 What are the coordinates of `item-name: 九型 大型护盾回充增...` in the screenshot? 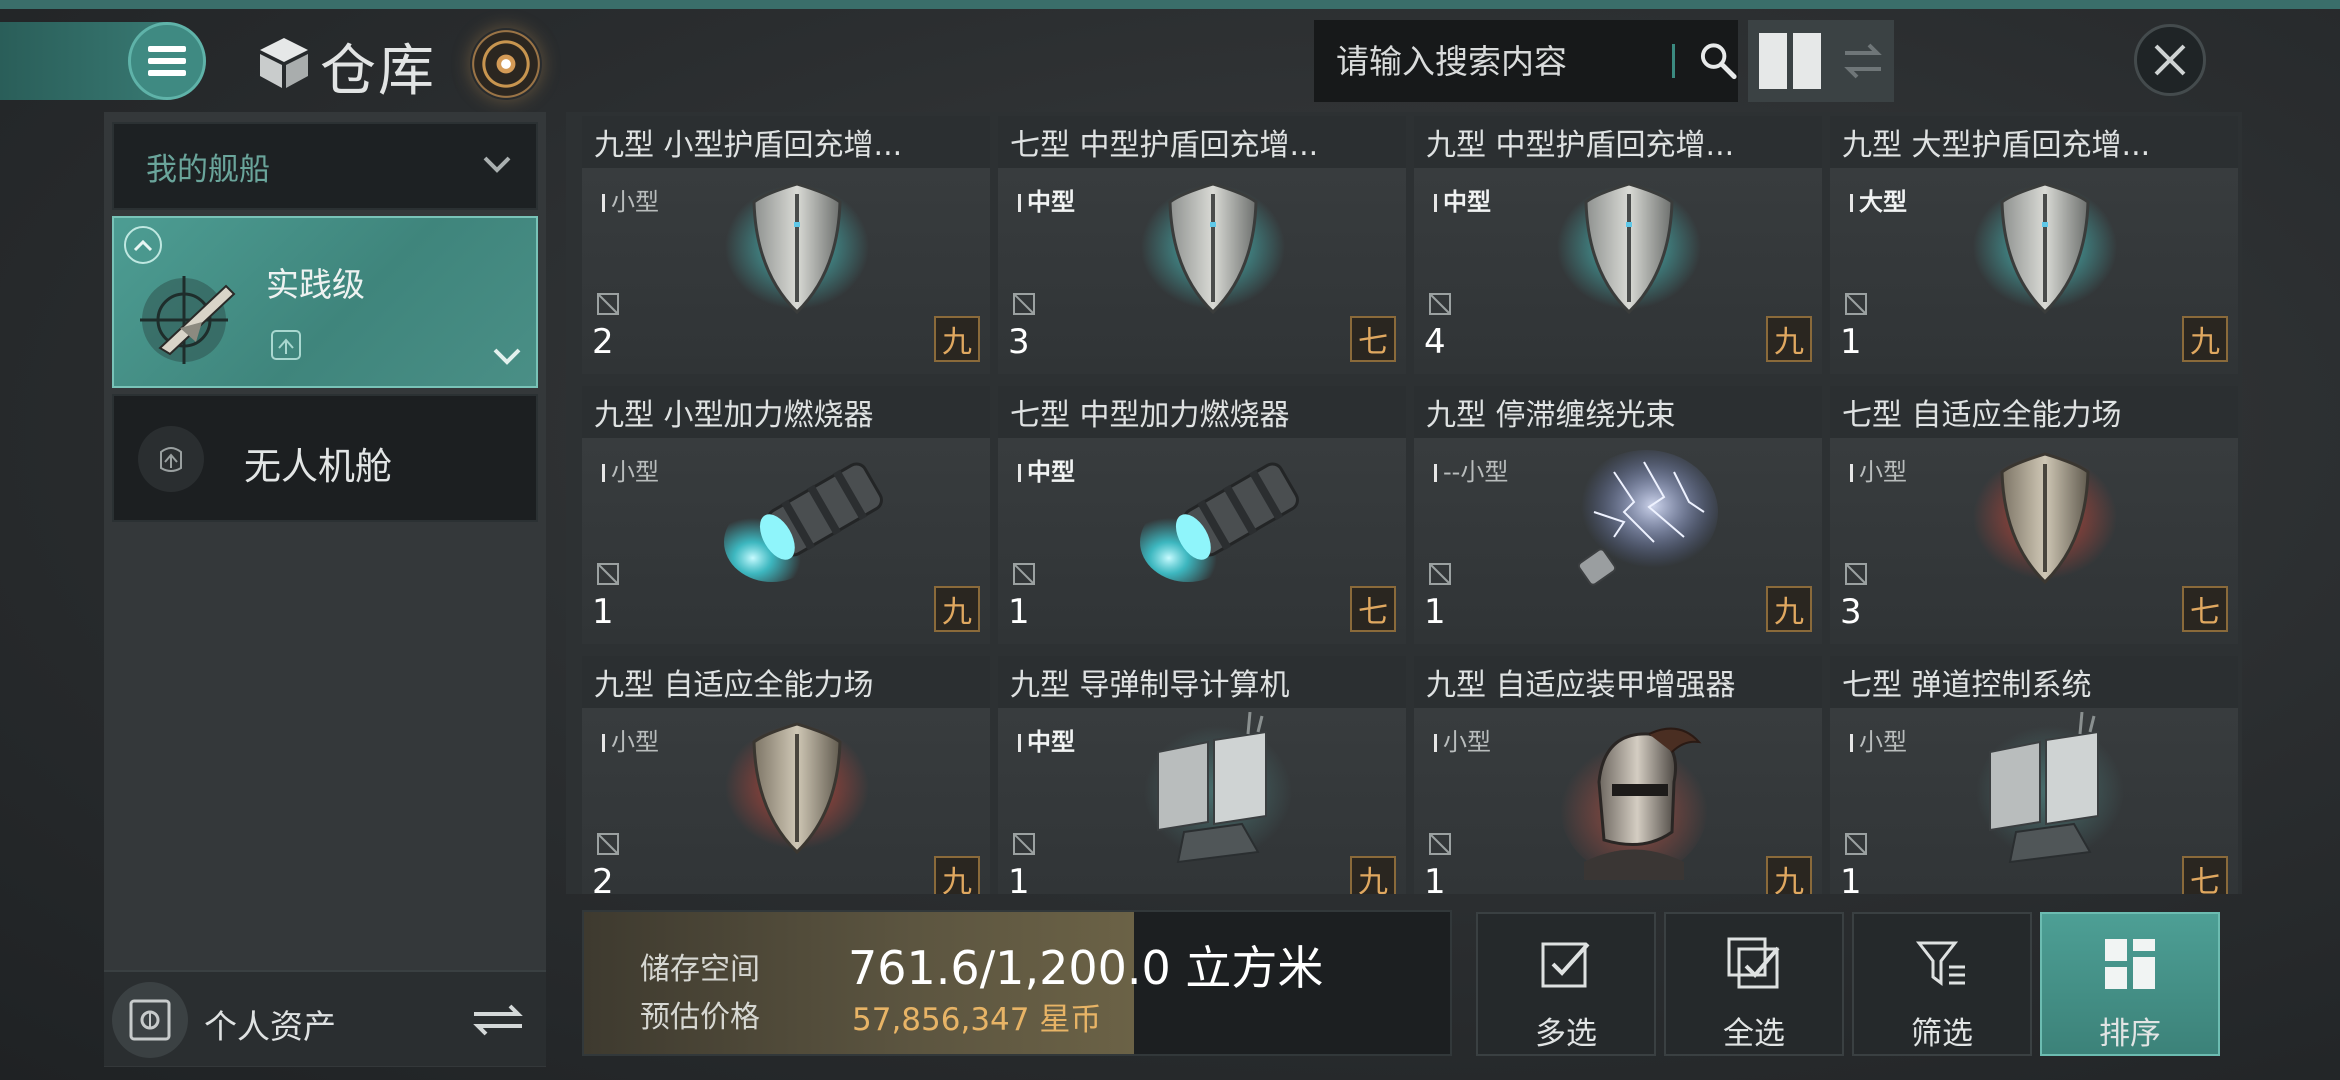 It's located at (2034, 142).